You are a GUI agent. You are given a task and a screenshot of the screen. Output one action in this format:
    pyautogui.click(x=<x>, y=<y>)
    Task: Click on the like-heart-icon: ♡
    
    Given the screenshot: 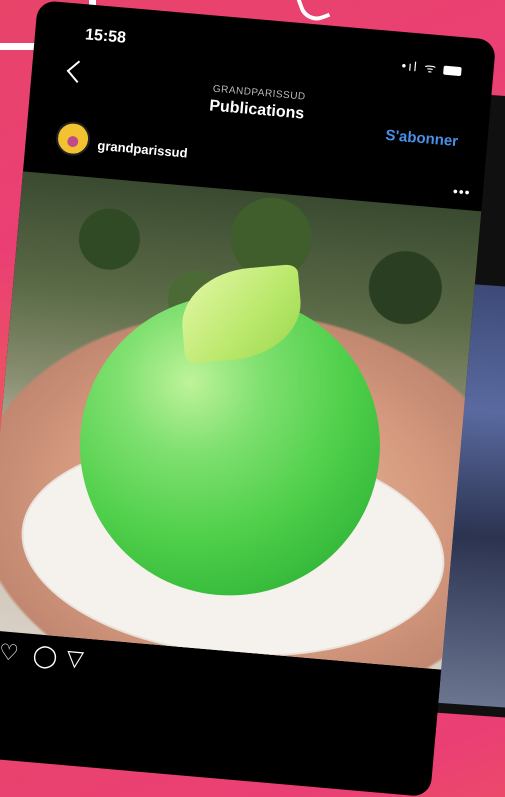 What is the action you would take?
    pyautogui.click(x=10, y=652)
    